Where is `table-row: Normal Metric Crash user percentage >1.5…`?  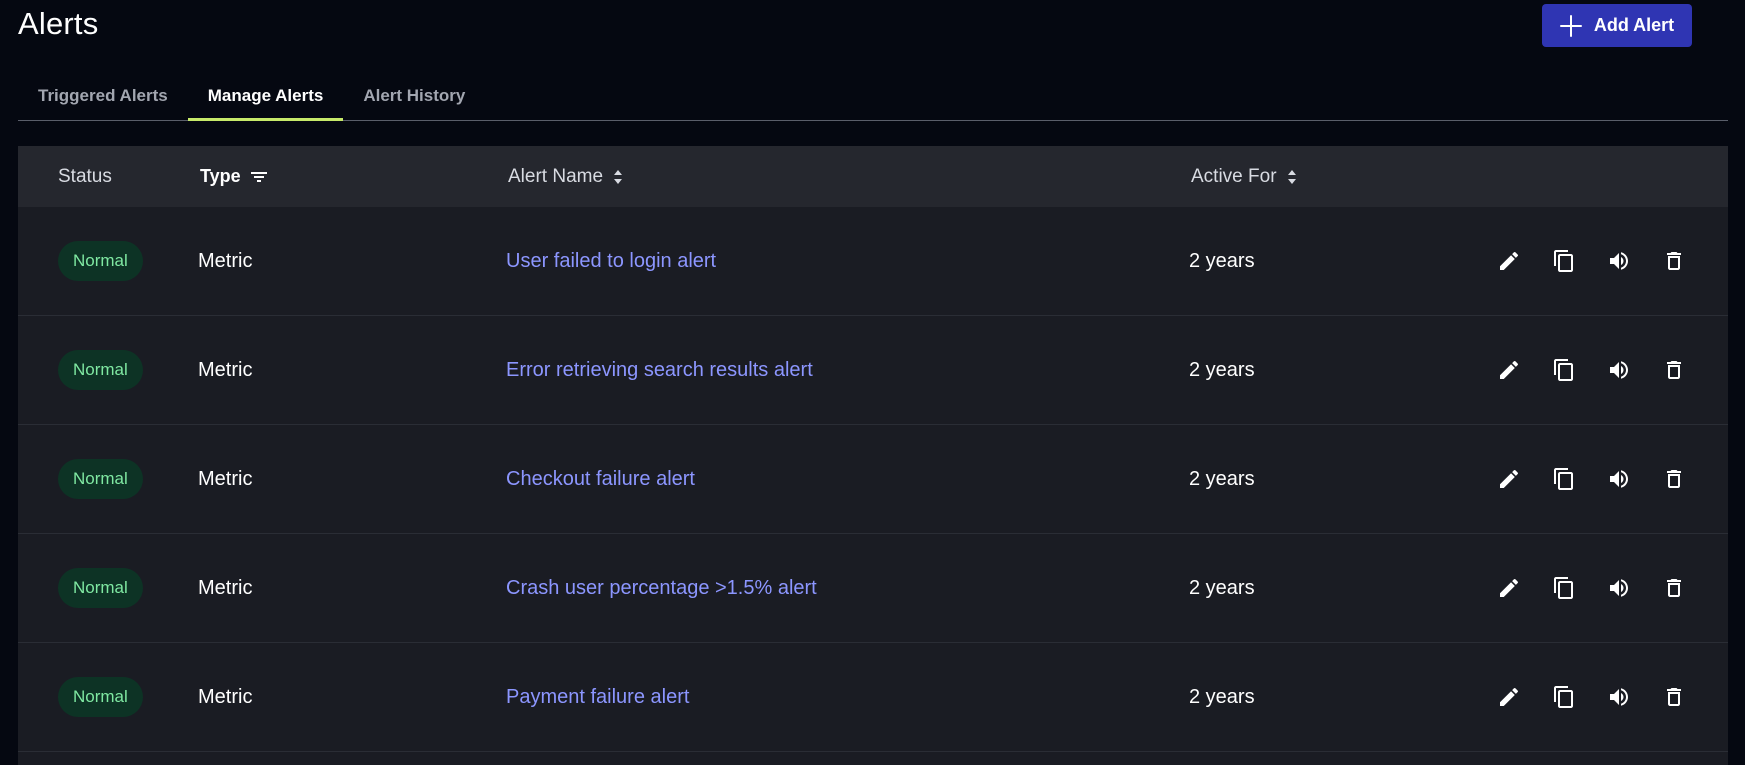 table-row: Normal Metric Crash user percentage >1.5… is located at coordinates (873, 588).